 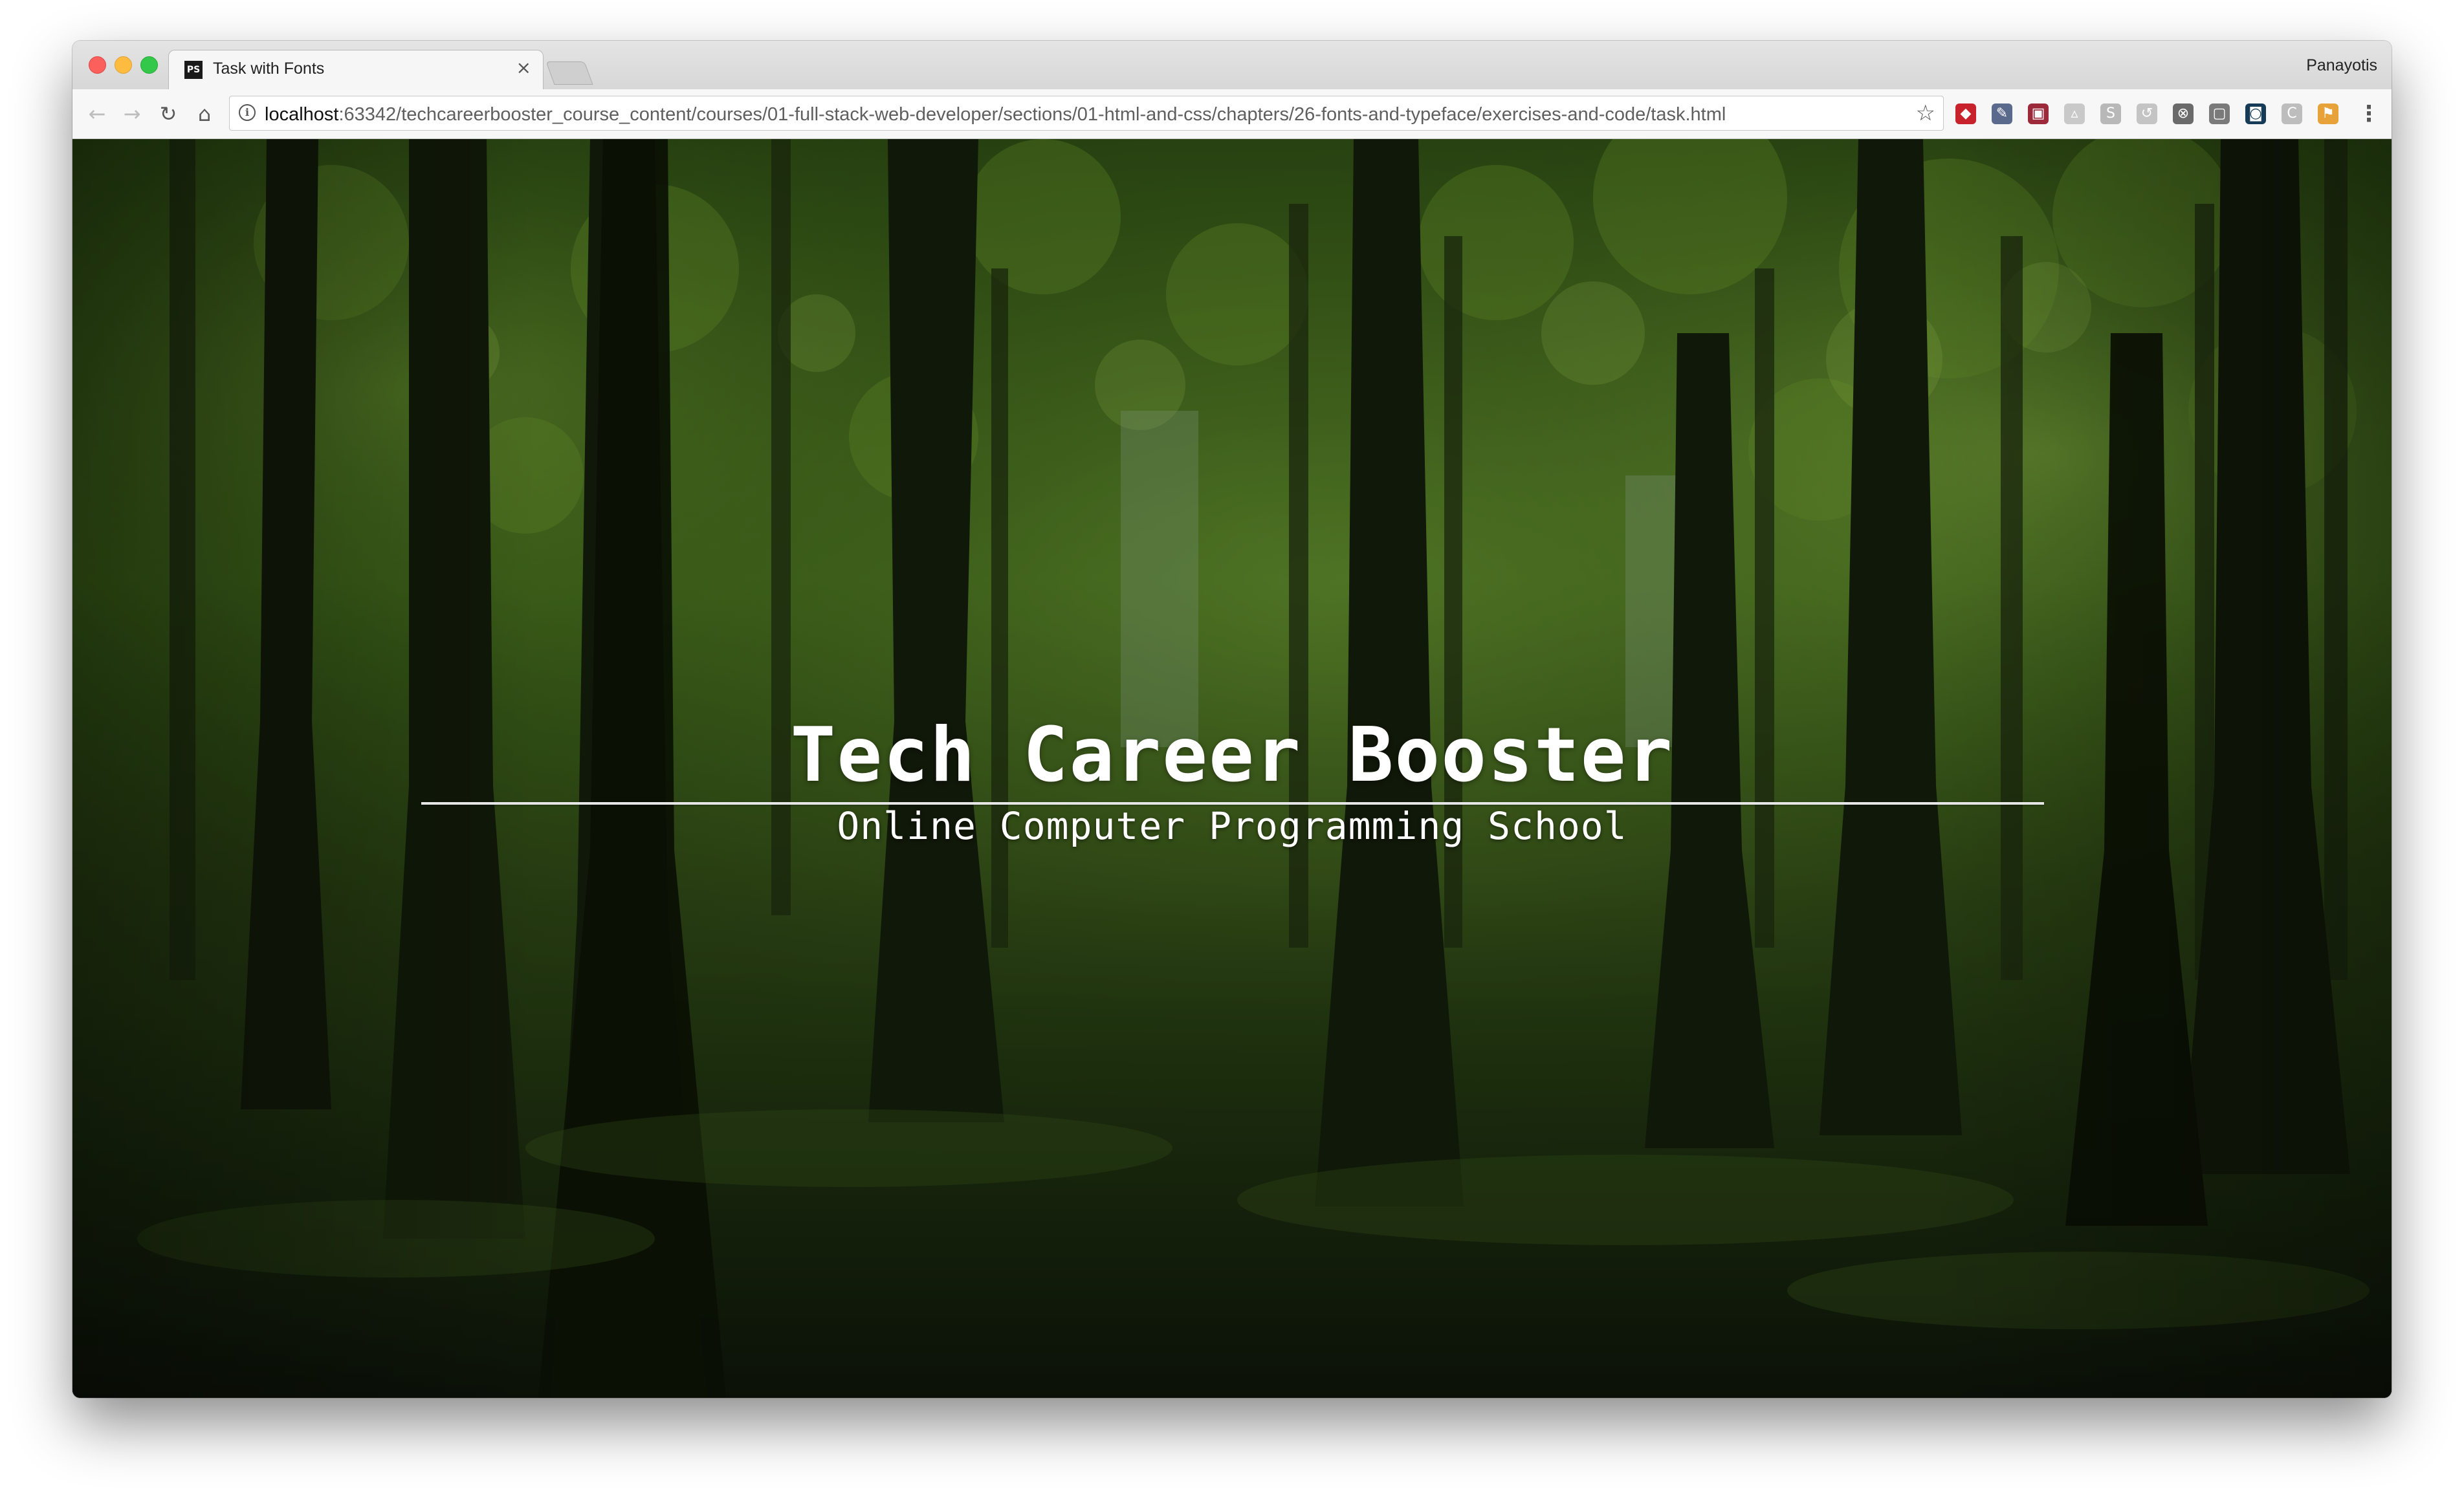 I want to click on flag-extension-icon: ⚑, so click(x=2328, y=113).